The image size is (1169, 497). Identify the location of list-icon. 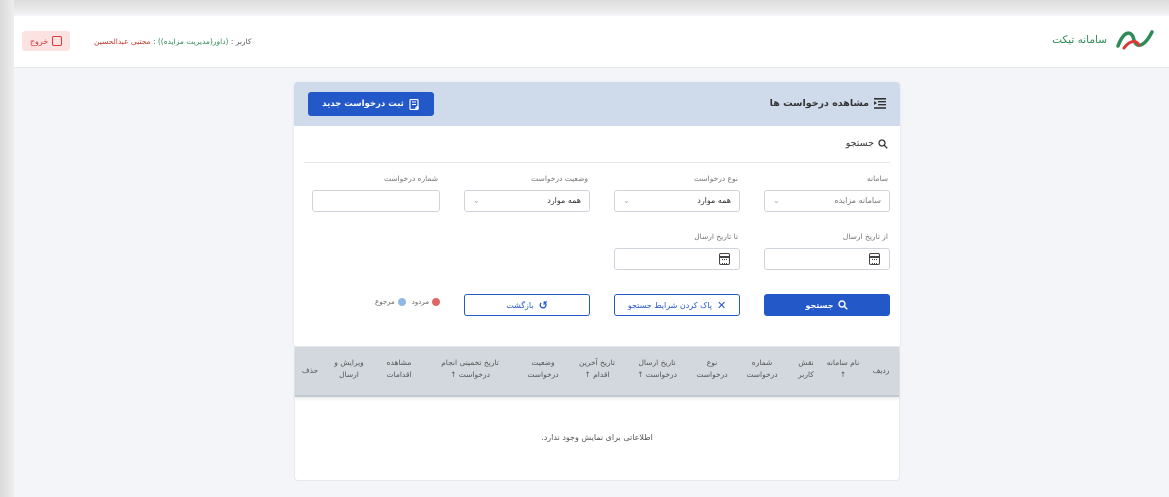
(880, 103).